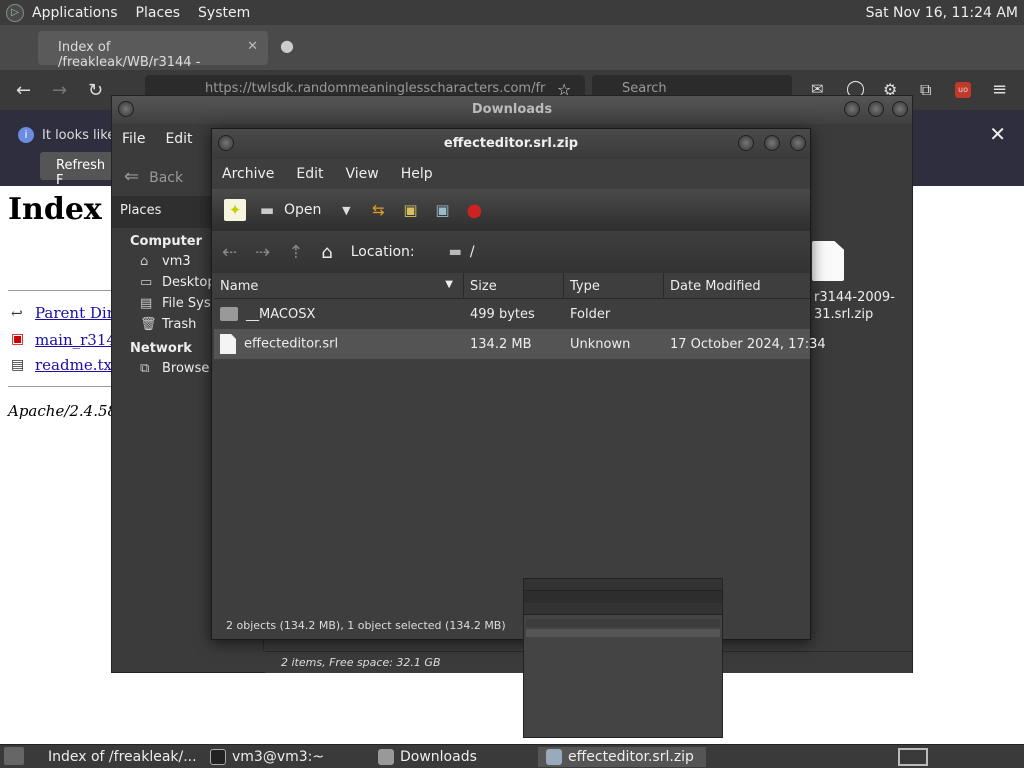 This screenshot has height=768, width=1024. Describe the element at coordinates (382, 252) in the screenshot. I see `location-label: Location:` at that location.